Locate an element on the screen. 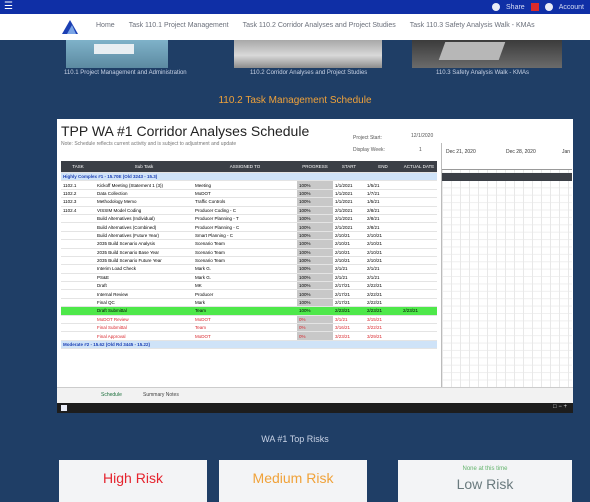 This screenshot has height=502, width=590. table-cell: Producer Planning - T is located at coordinates (245, 219).